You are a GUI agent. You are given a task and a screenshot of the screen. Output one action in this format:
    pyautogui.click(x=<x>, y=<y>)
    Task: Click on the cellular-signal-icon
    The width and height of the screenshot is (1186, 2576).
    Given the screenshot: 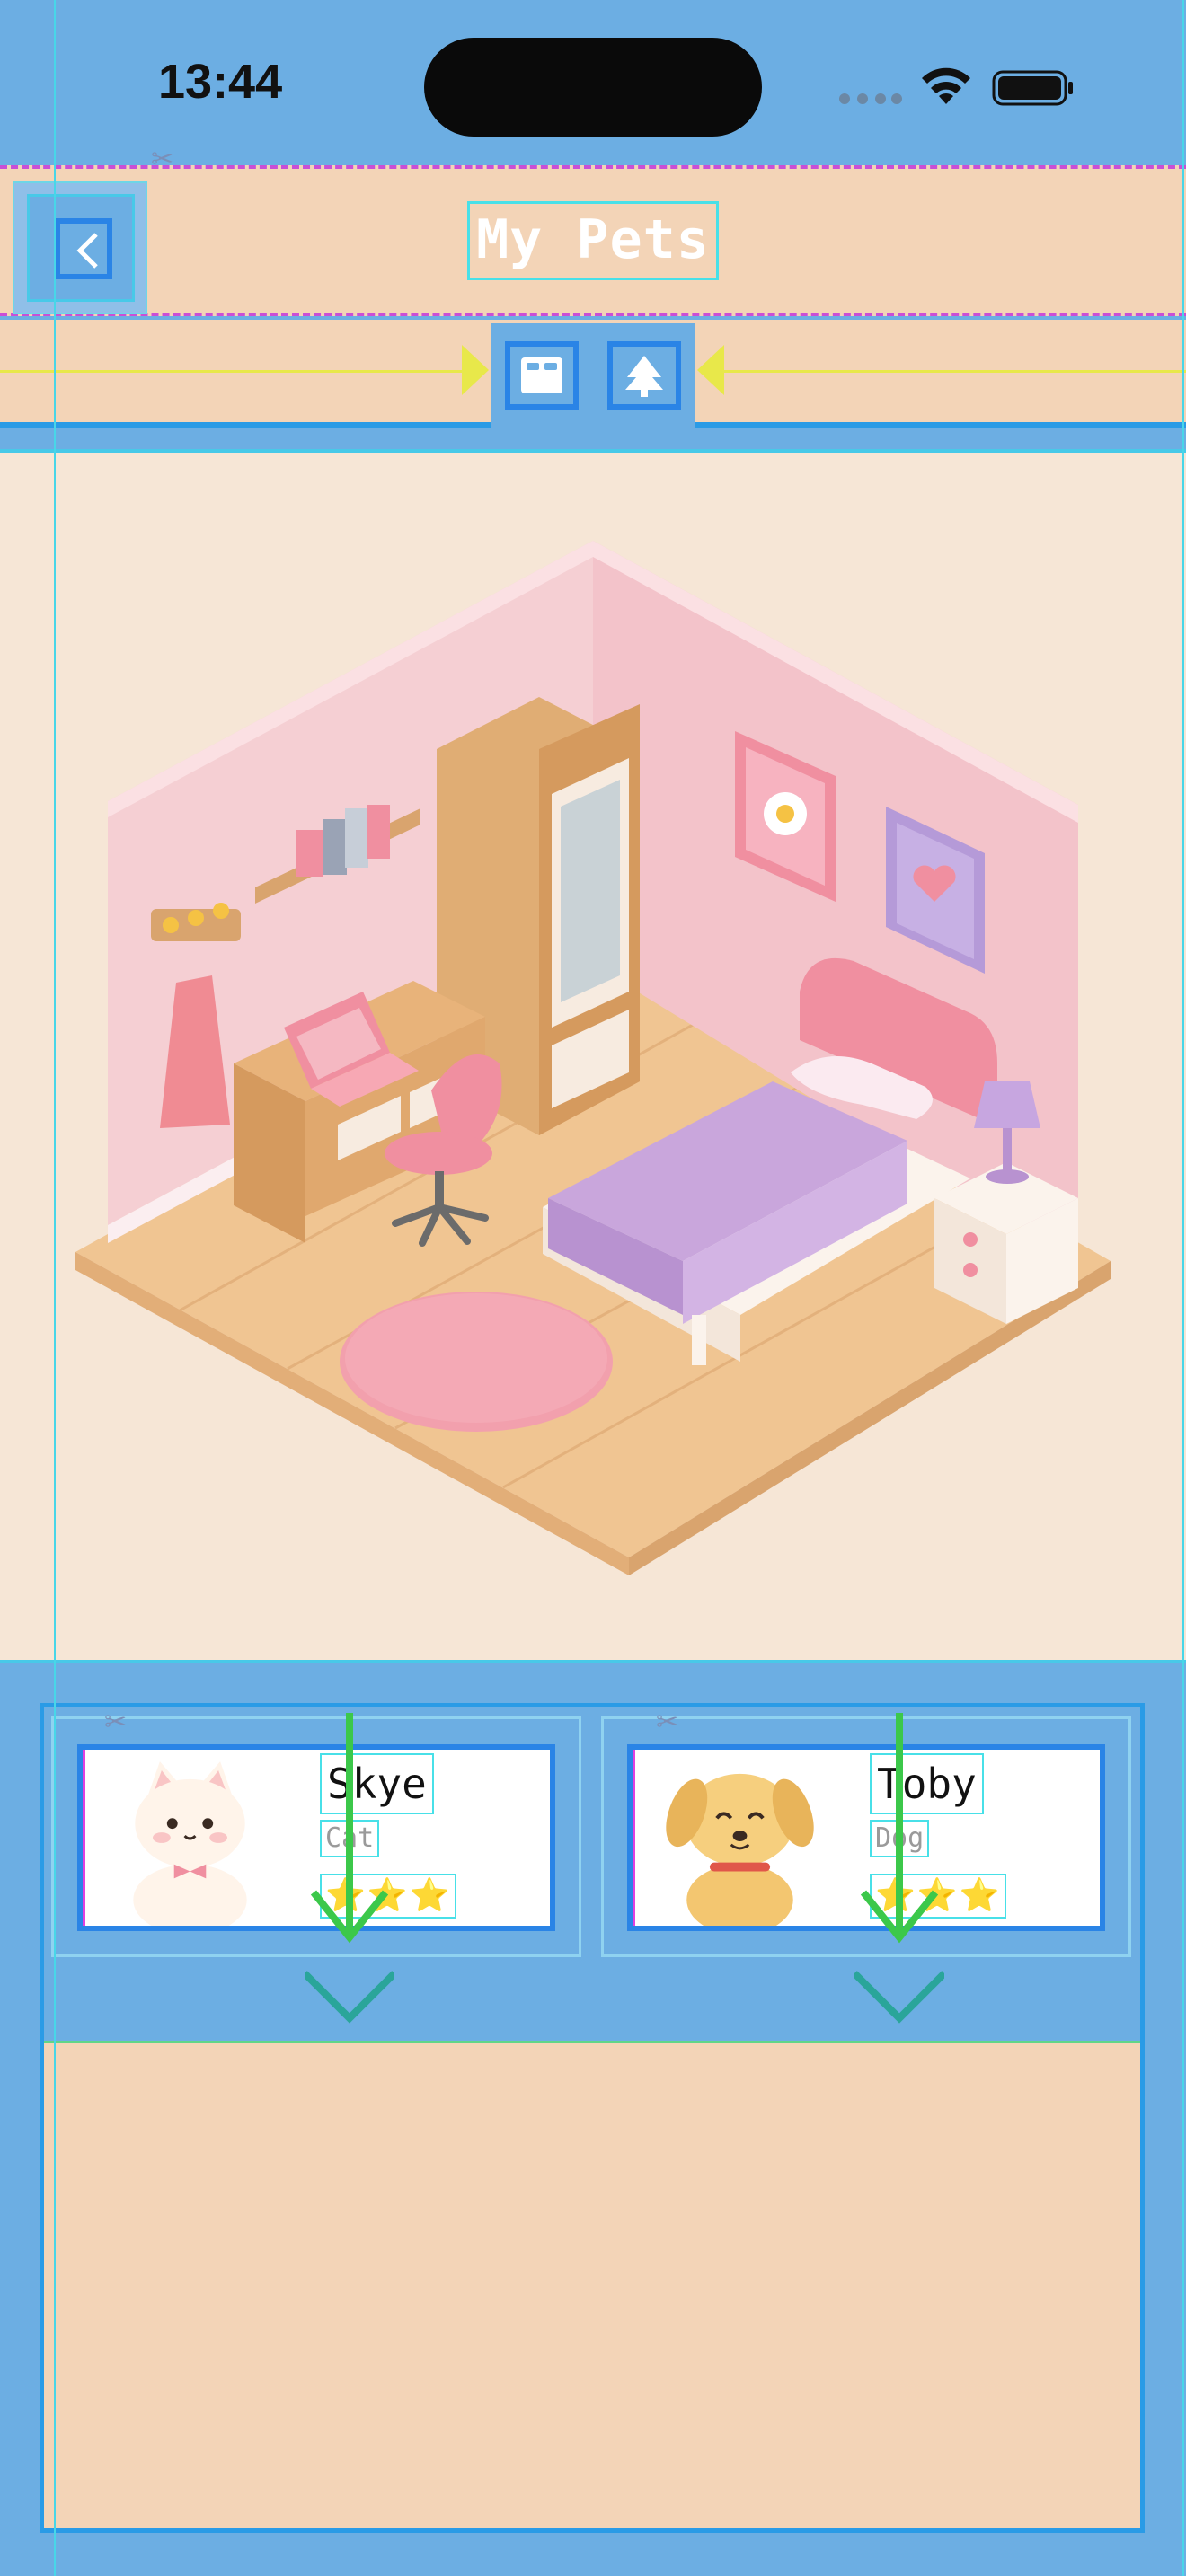 What is the action you would take?
    pyautogui.click(x=870, y=99)
    